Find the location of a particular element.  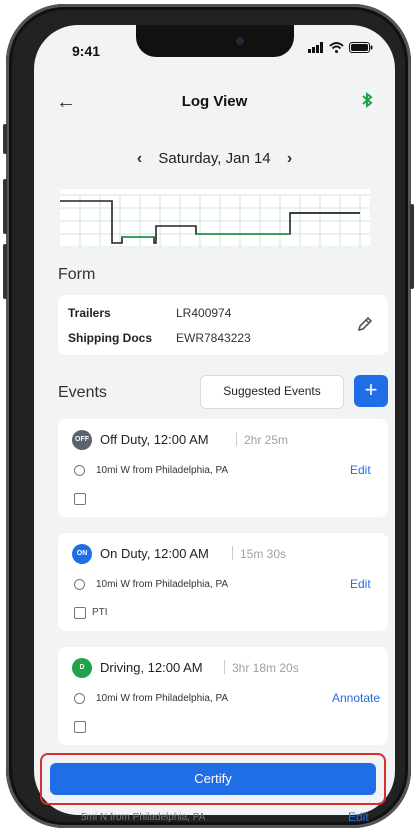

suggested-events-button: Suggested Events is located at coordinates (272, 392).